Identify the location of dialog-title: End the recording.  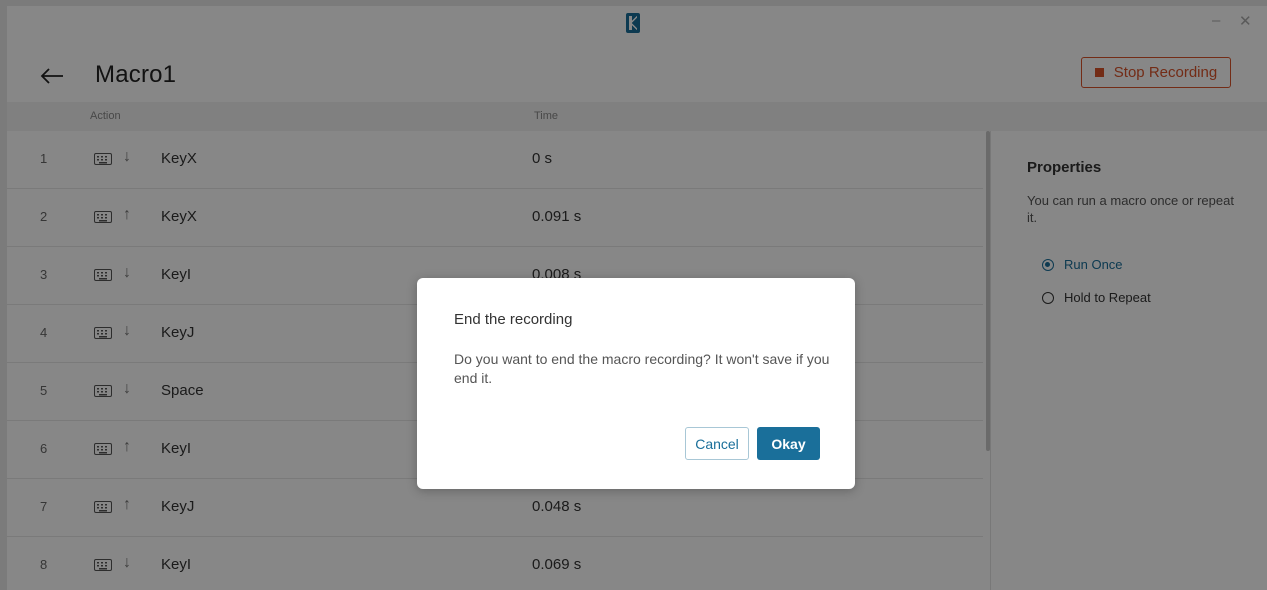
(513, 319).